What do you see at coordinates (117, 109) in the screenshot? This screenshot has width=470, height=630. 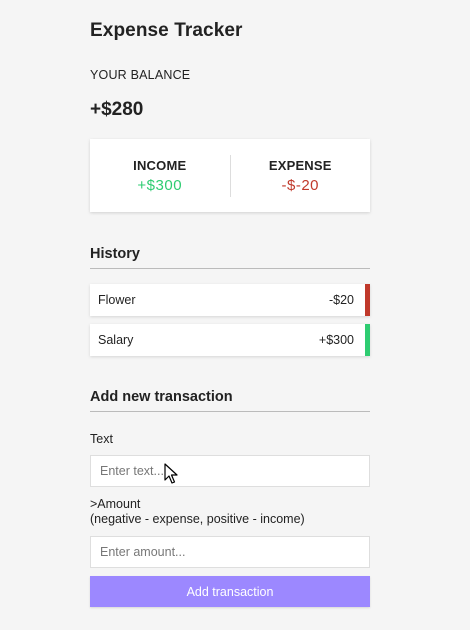 I see `balance-value: +$280` at bounding box center [117, 109].